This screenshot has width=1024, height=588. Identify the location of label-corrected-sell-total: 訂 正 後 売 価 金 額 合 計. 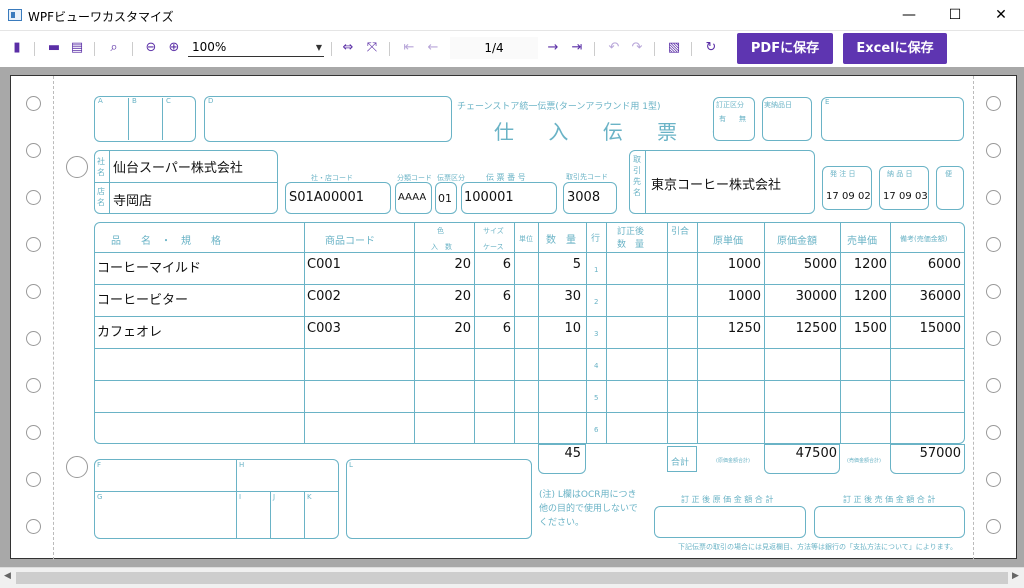
(889, 499).